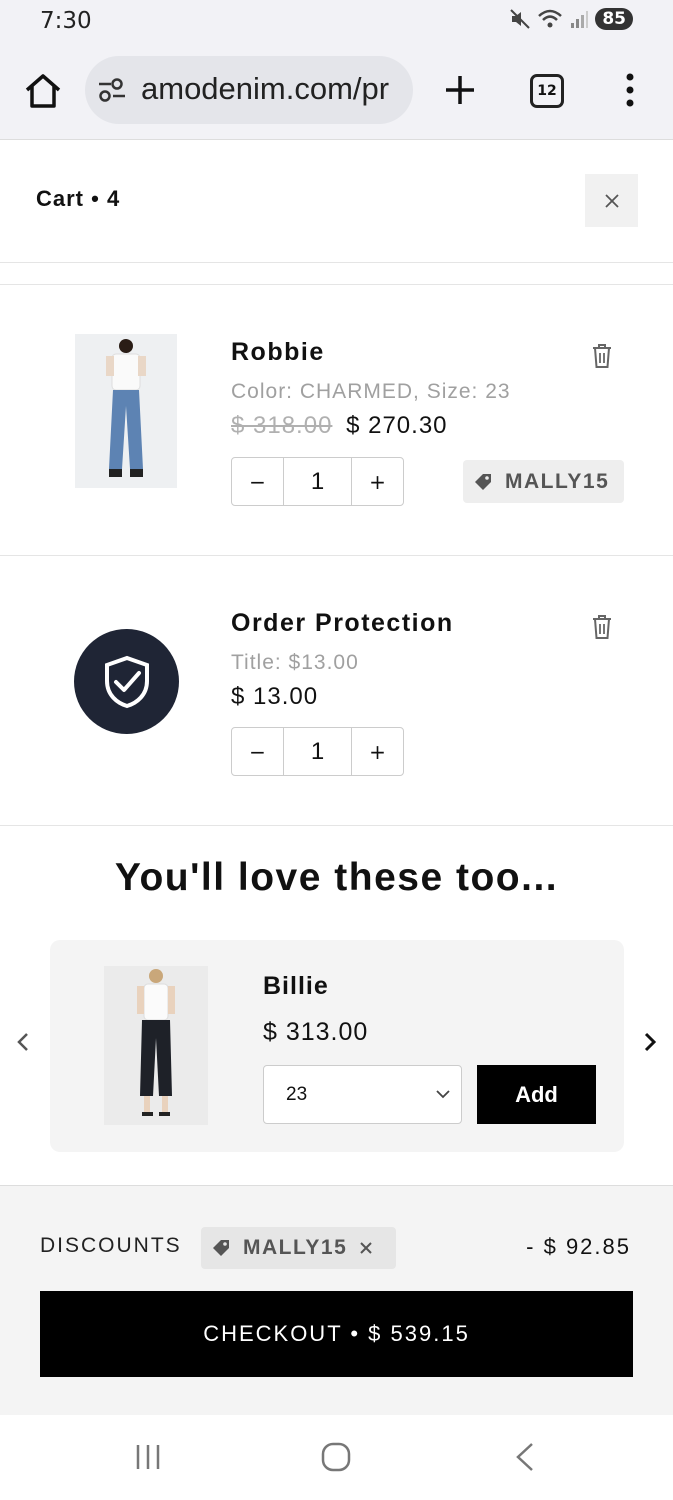  Describe the element at coordinates (339, 426) in the screenshot. I see `item-price-group: $ 318.00 $ 270.30` at that location.